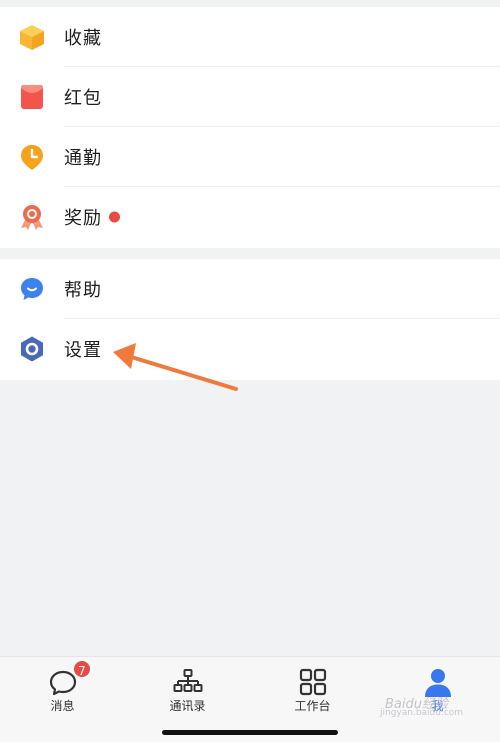  I want to click on menu-item-label: 通勤, so click(83, 158).